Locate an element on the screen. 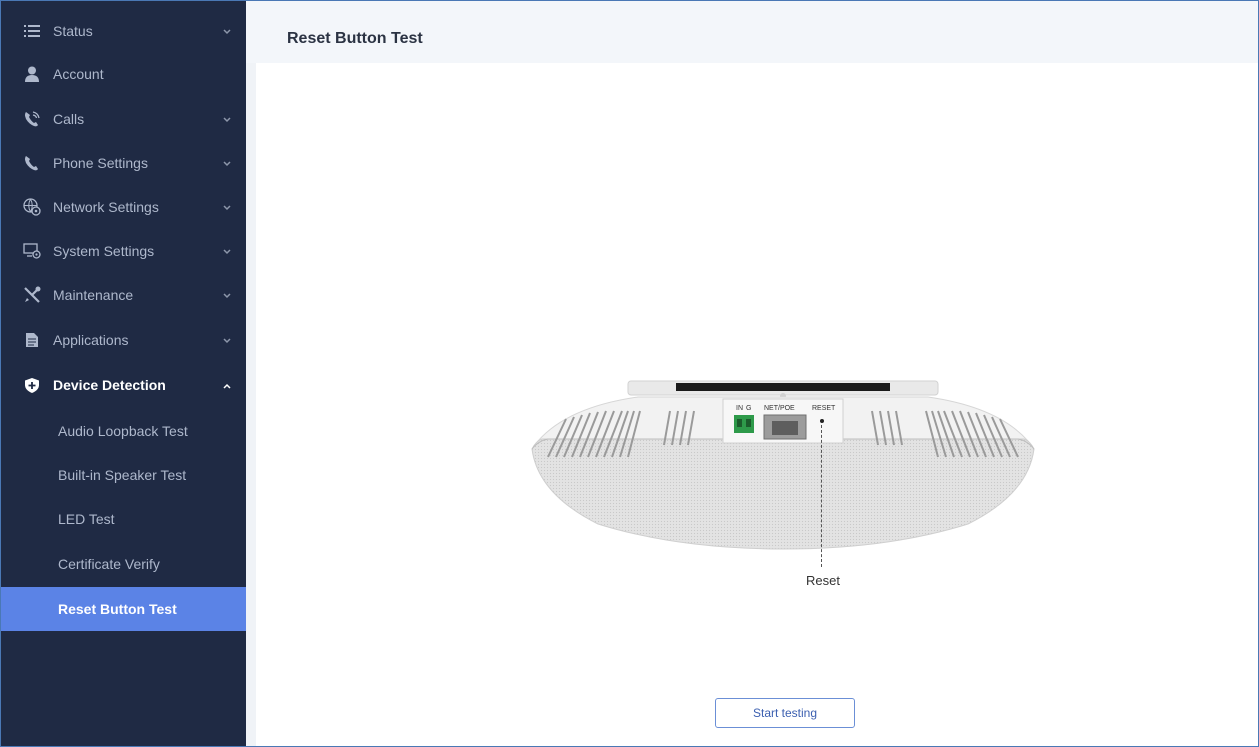  sidebar-item-account: Account is located at coordinates (123, 74).